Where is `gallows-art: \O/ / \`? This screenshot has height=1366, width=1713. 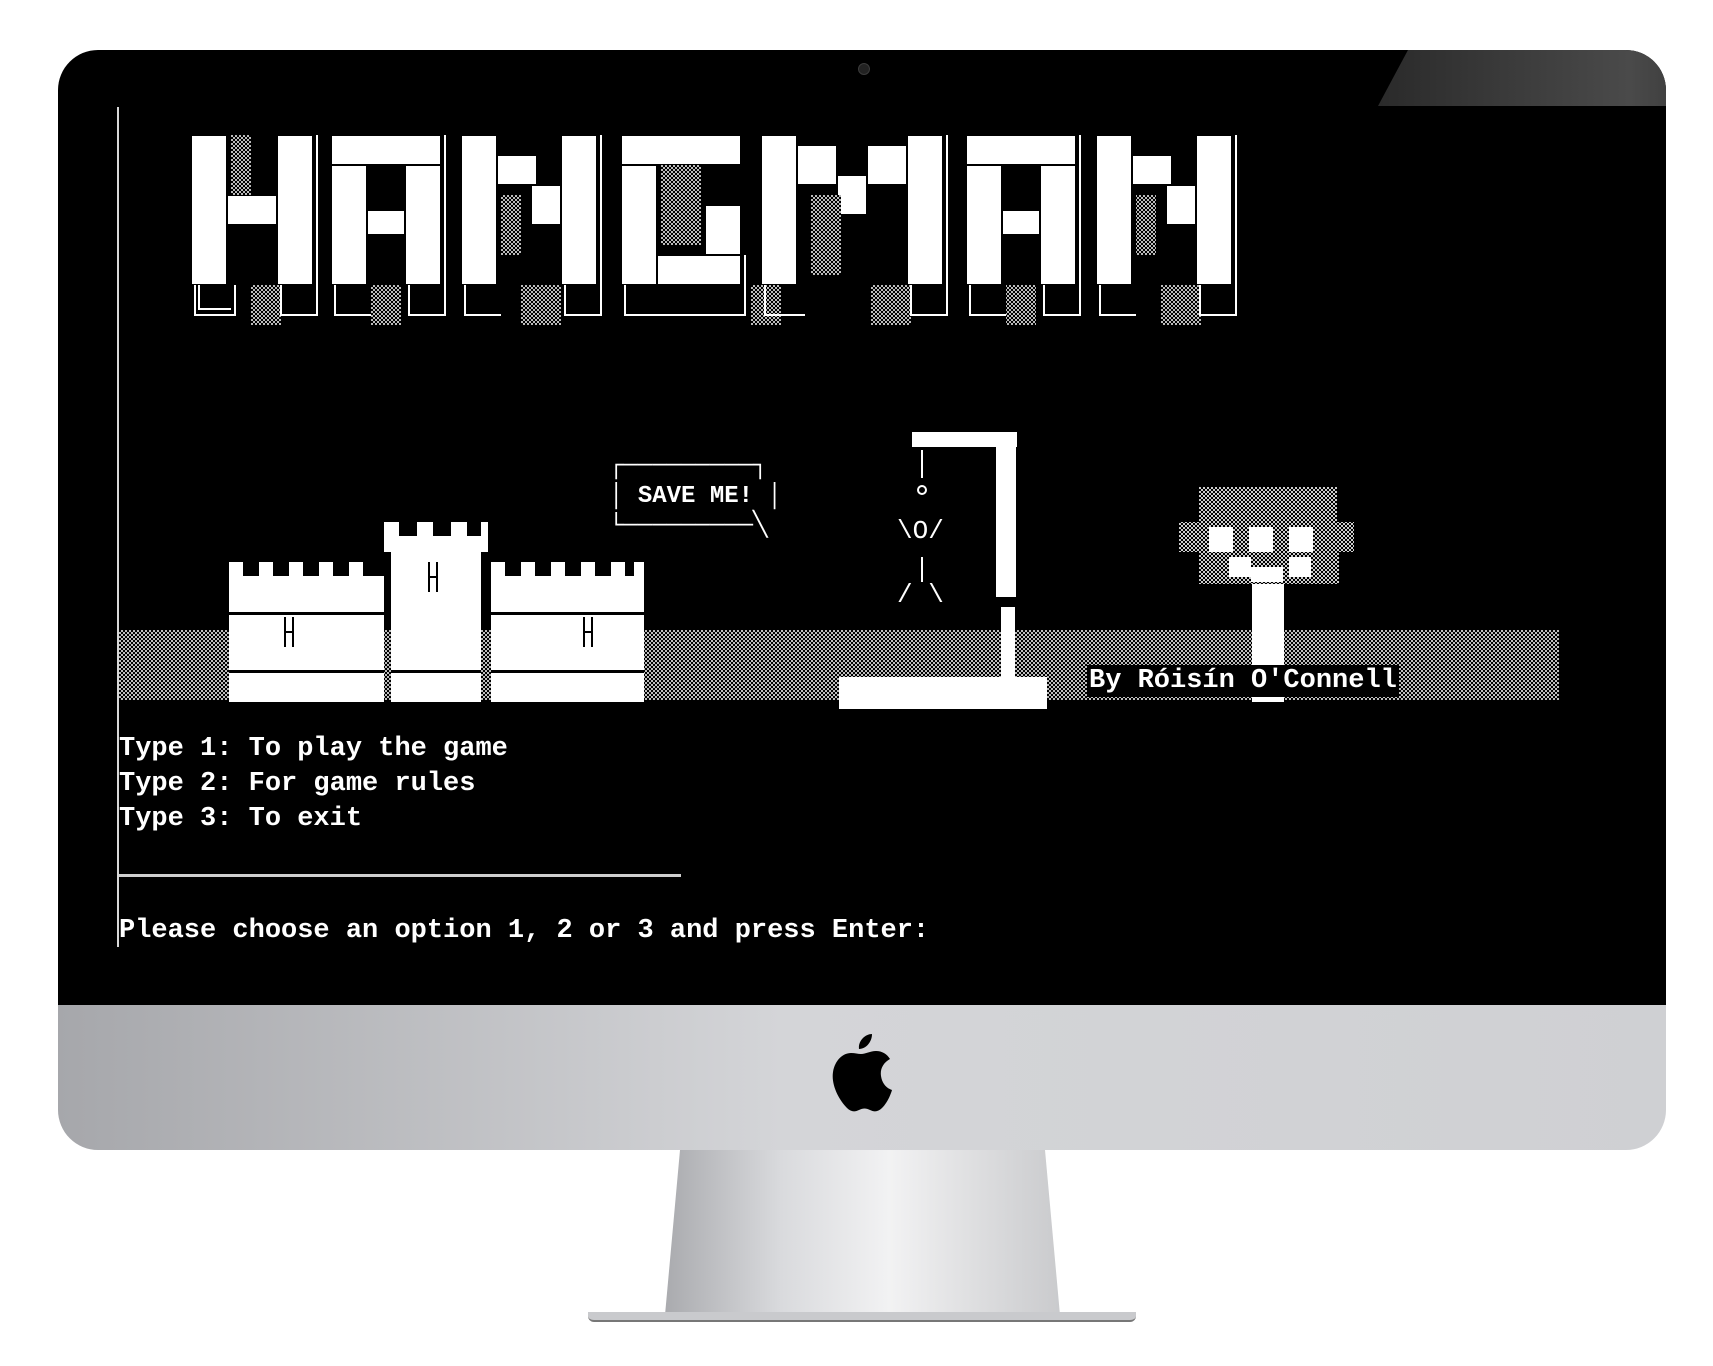 gallows-art: \O/ / \ is located at coordinates (943, 570).